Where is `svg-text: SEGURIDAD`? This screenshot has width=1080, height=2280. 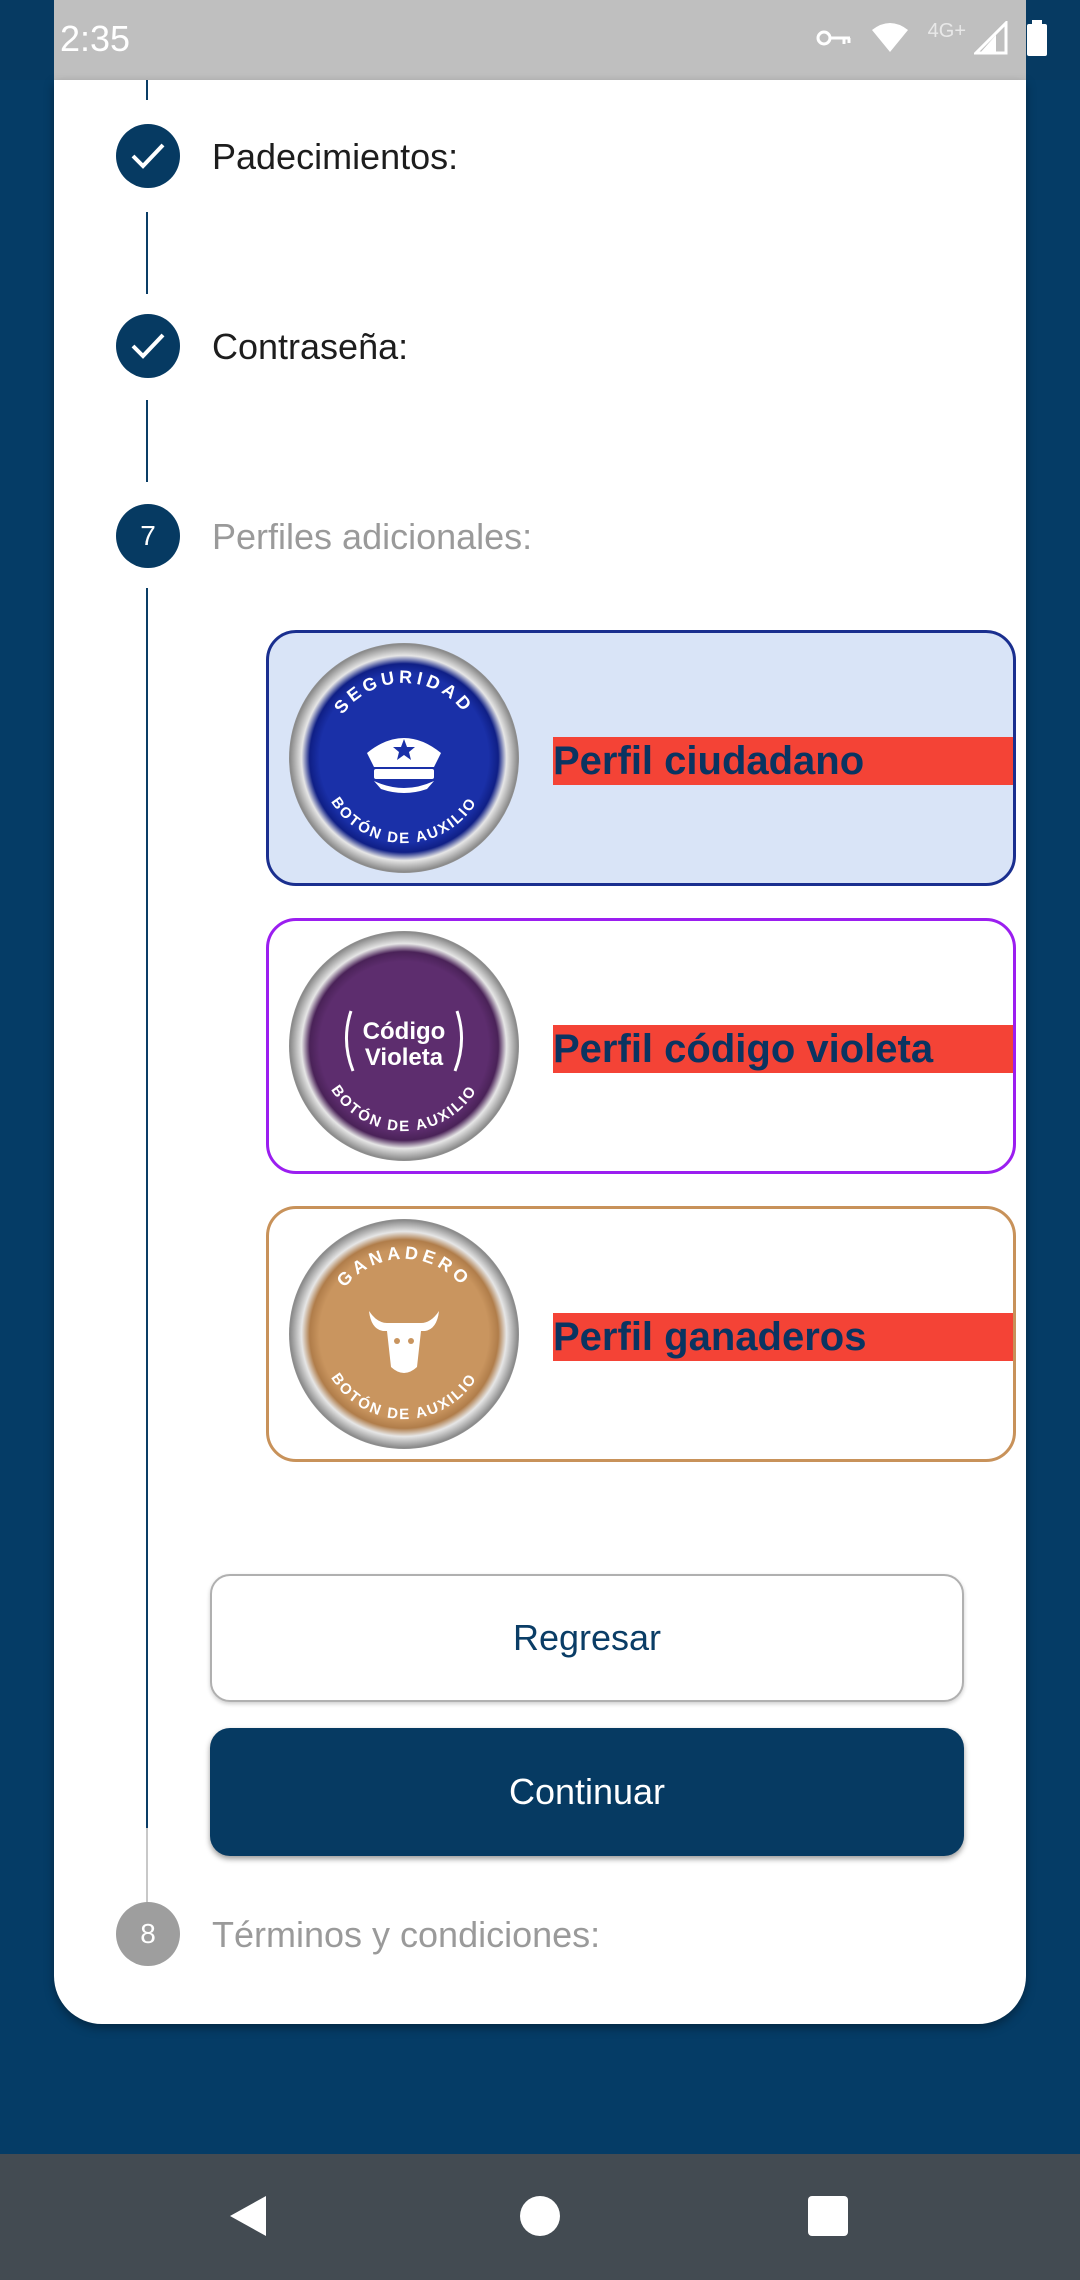 svg-text: SEGURIDAD is located at coordinates (404, 692).